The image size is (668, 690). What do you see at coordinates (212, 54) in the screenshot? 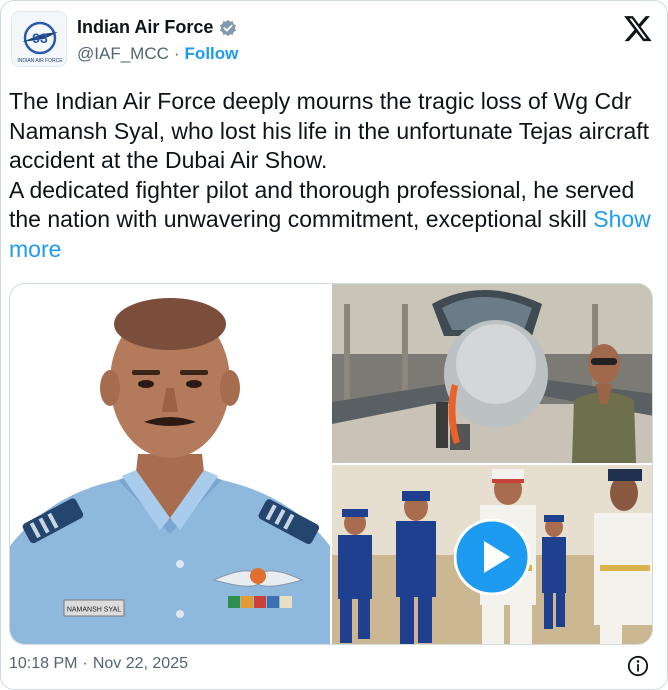
I see `follow-button: Follow` at bounding box center [212, 54].